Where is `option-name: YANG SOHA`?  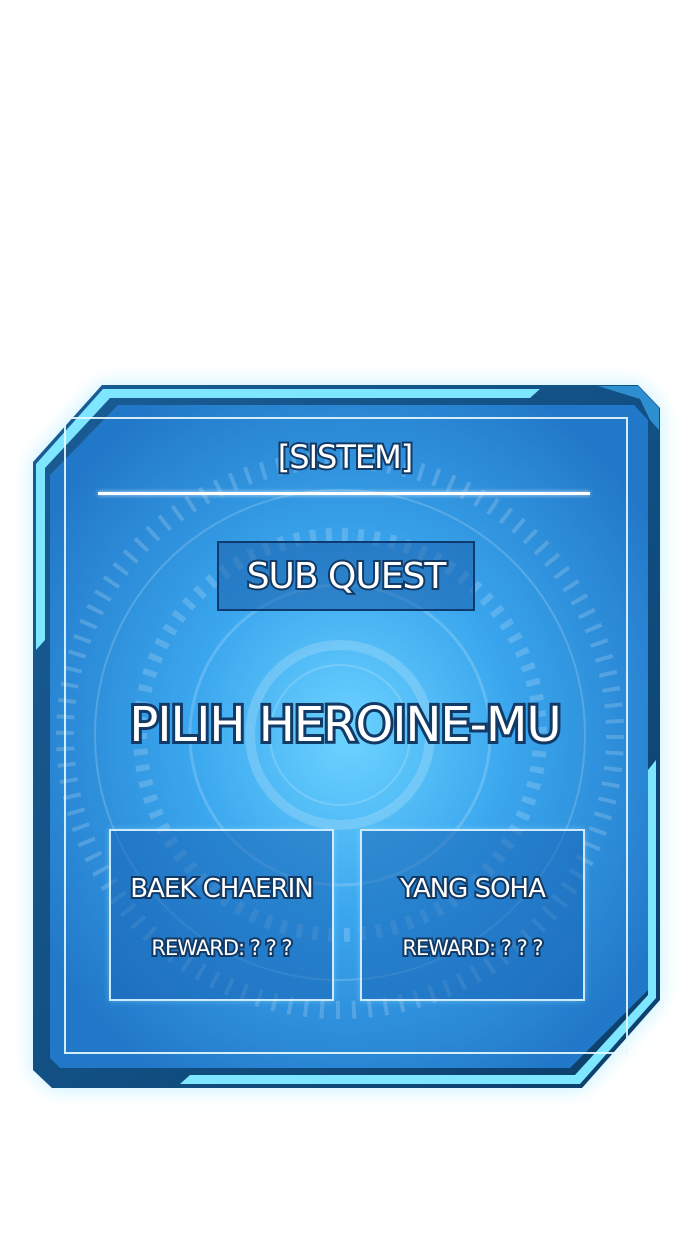 option-name: YANG SOHA is located at coordinates (473, 889).